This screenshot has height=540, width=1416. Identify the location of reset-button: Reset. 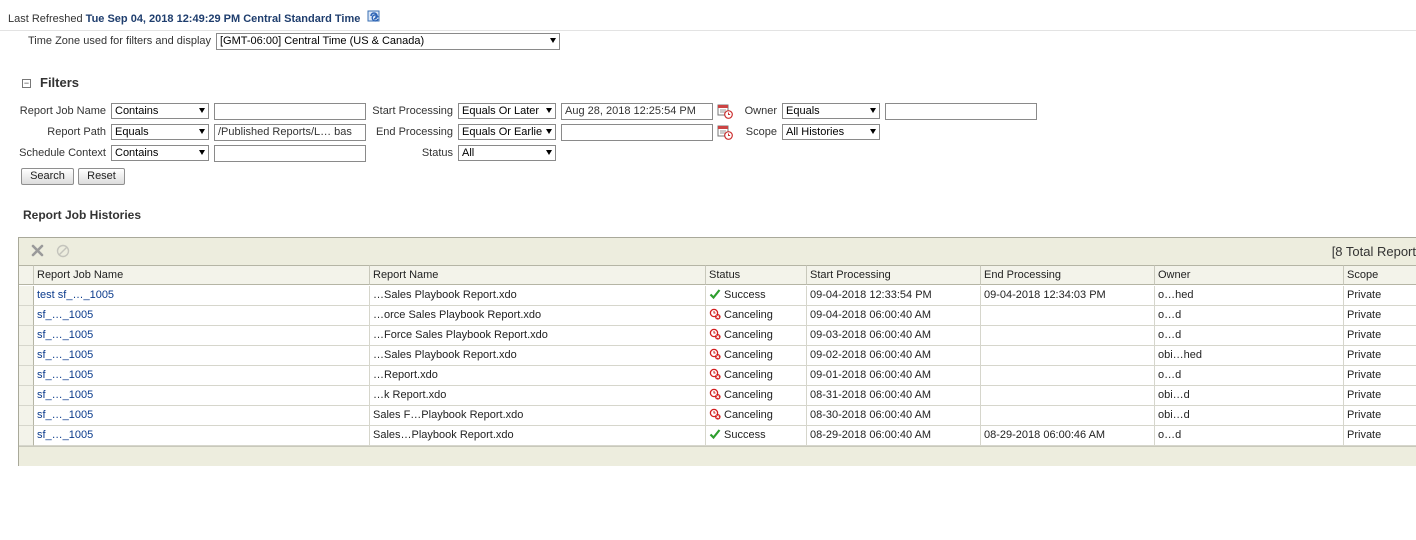
(101, 176).